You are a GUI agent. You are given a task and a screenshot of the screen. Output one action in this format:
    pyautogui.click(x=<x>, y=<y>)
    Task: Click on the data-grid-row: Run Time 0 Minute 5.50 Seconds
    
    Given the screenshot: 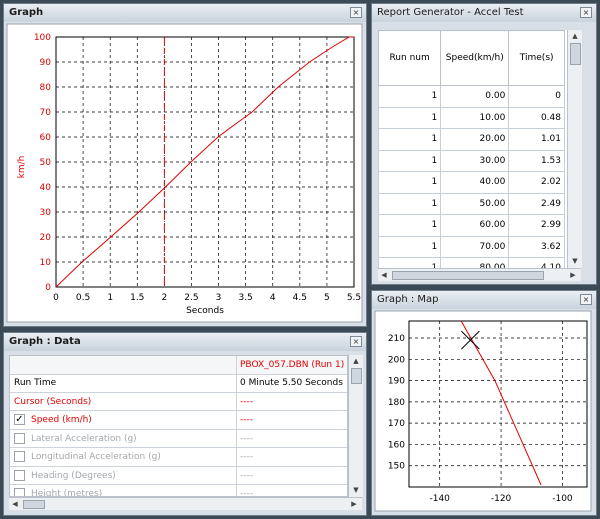 What is the action you would take?
    pyautogui.click(x=178, y=383)
    